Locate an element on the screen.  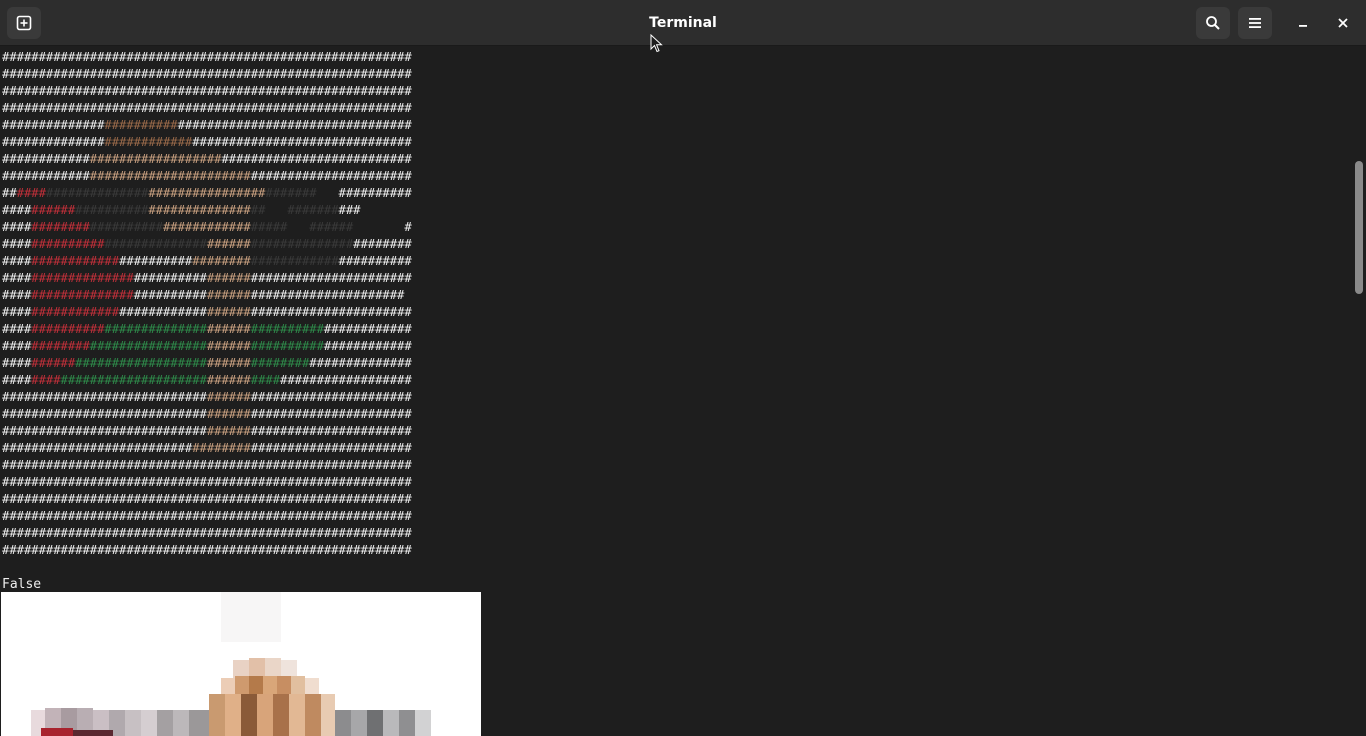
headerbar: Terminal is located at coordinates (683, 23).